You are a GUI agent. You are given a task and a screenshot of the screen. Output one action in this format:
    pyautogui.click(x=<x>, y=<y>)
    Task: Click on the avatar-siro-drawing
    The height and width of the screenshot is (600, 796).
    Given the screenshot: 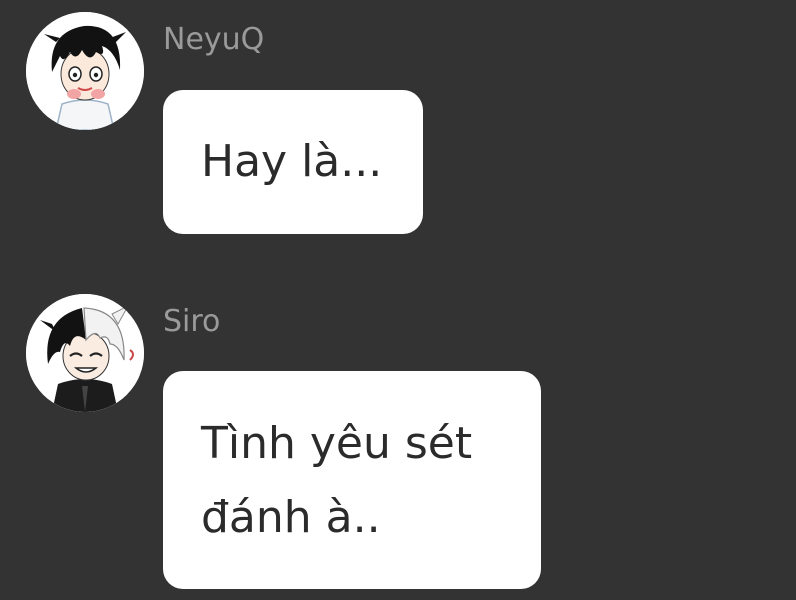 What is the action you would take?
    pyautogui.click(x=85, y=353)
    